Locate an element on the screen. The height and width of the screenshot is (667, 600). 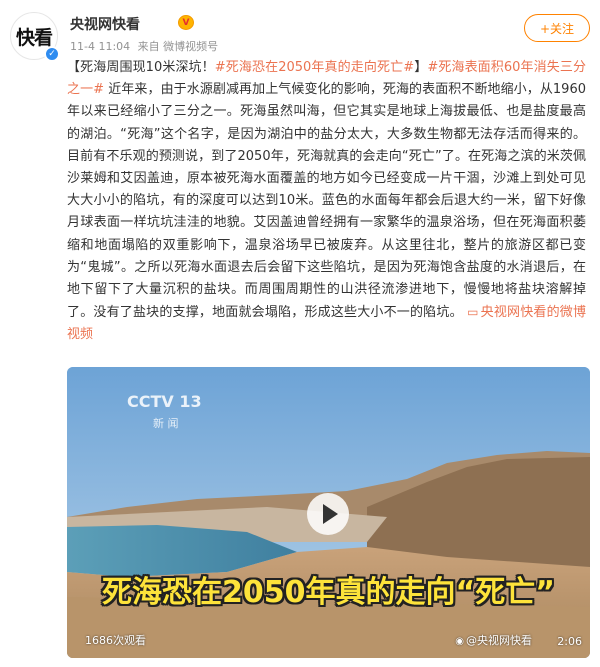
video-link-icon: ▭ is located at coordinates (473, 312).